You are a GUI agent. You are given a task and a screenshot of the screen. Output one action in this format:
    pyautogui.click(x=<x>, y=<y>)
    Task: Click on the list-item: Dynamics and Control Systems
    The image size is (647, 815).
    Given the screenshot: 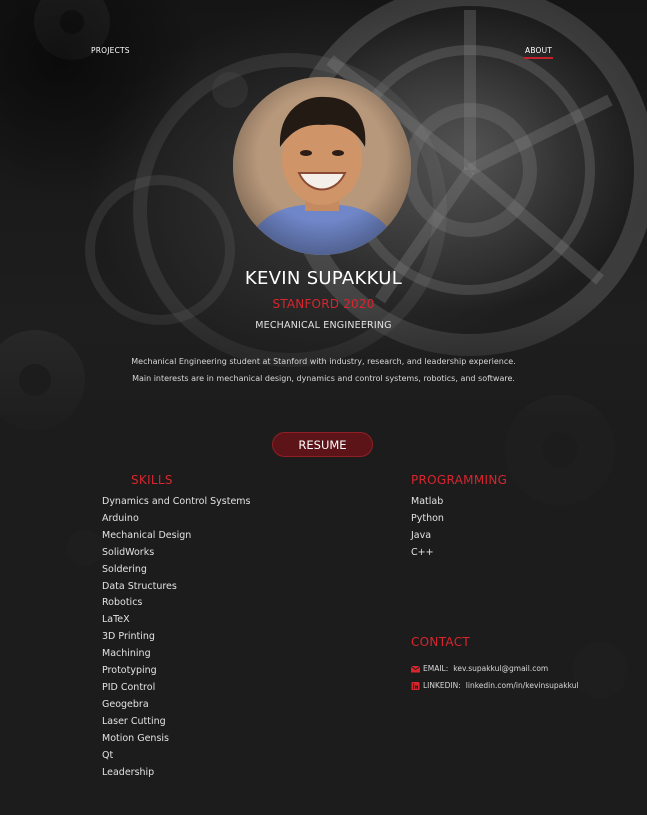 What is the action you would take?
    pyautogui.click(x=176, y=501)
    